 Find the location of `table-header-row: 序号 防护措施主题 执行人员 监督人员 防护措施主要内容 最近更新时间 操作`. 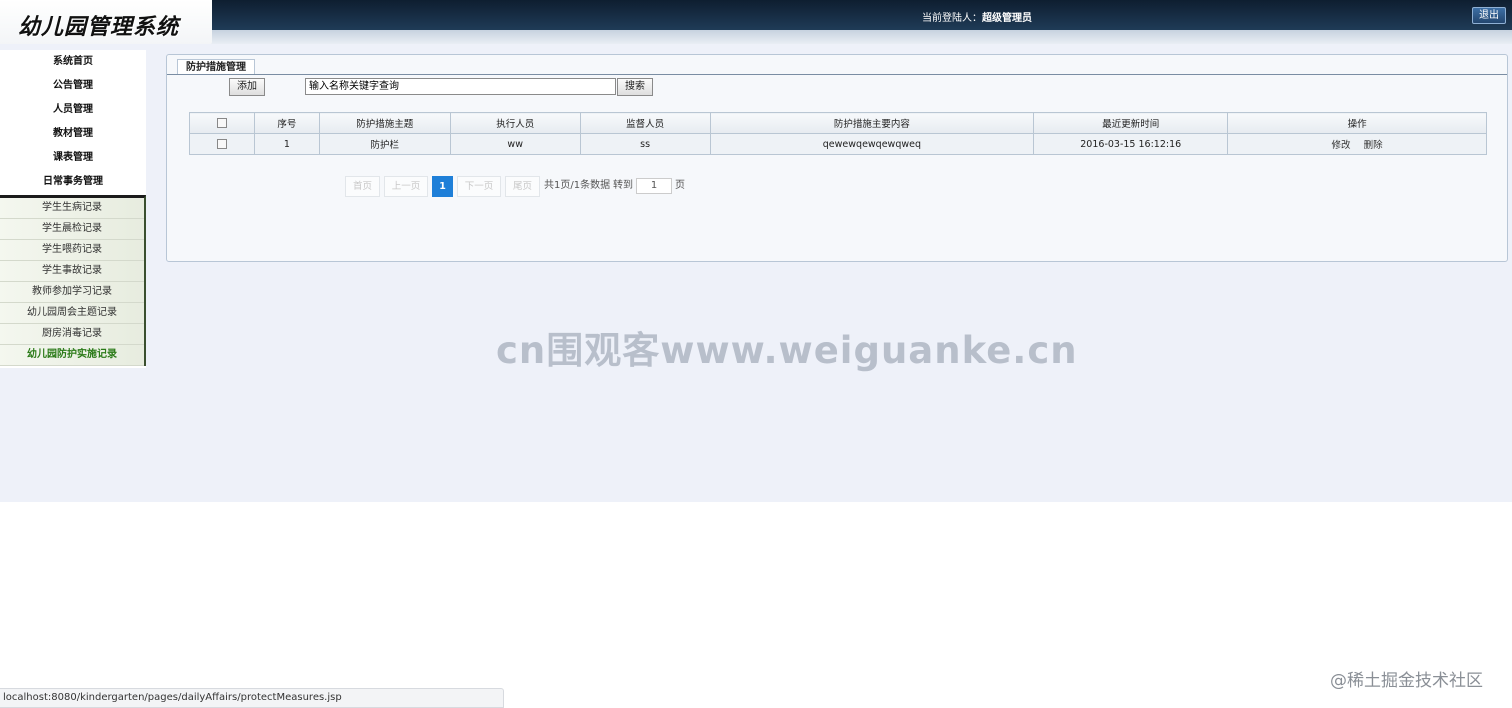

table-header-row: 序号 防护措施主题 执行人员 监督人员 防护措施主要内容 最近更新时间 操作 is located at coordinates (838, 123).